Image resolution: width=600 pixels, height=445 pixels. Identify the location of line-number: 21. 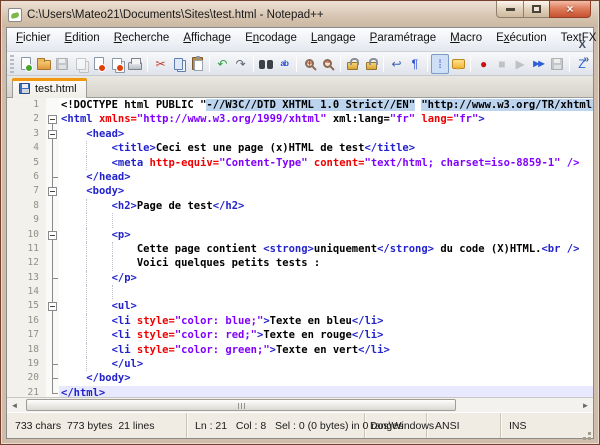
(26, 391).